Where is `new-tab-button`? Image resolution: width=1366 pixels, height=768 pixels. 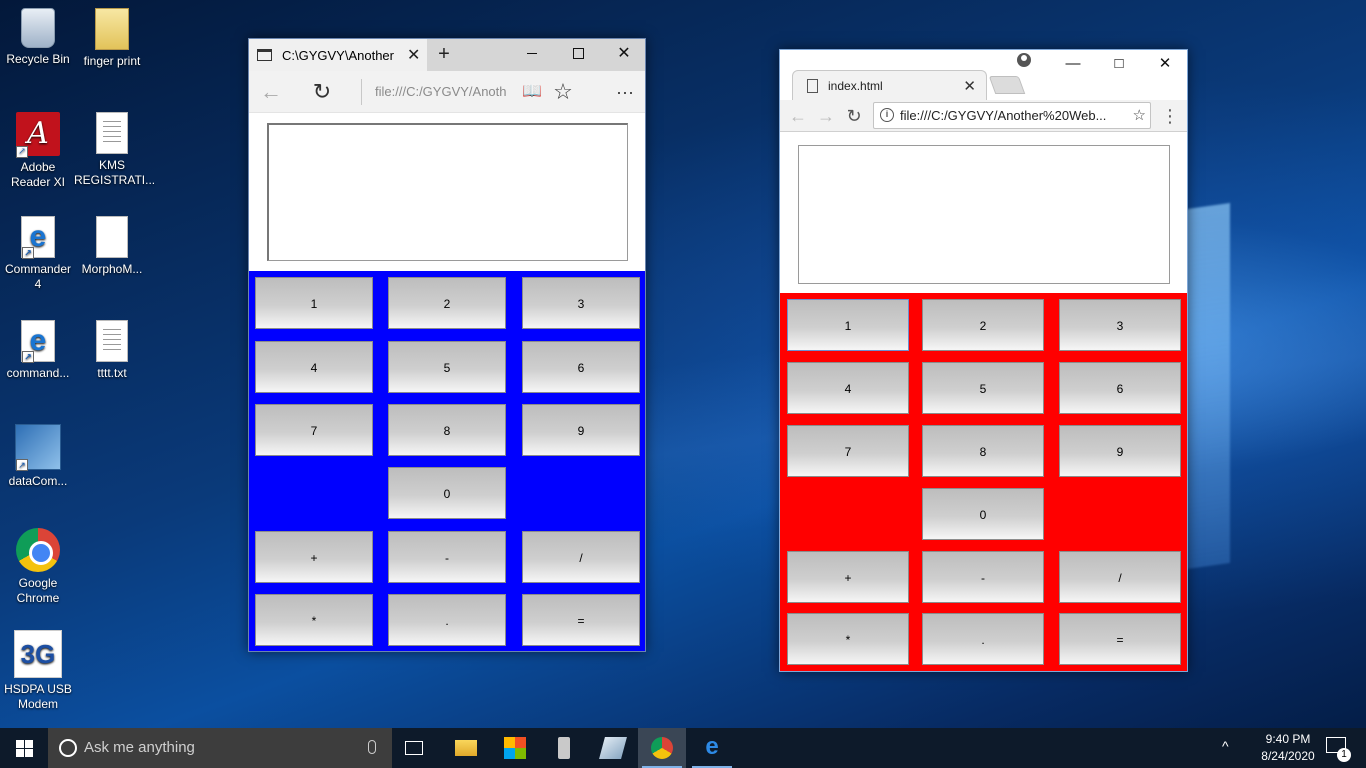
new-tab-button is located at coordinates (1007, 85).